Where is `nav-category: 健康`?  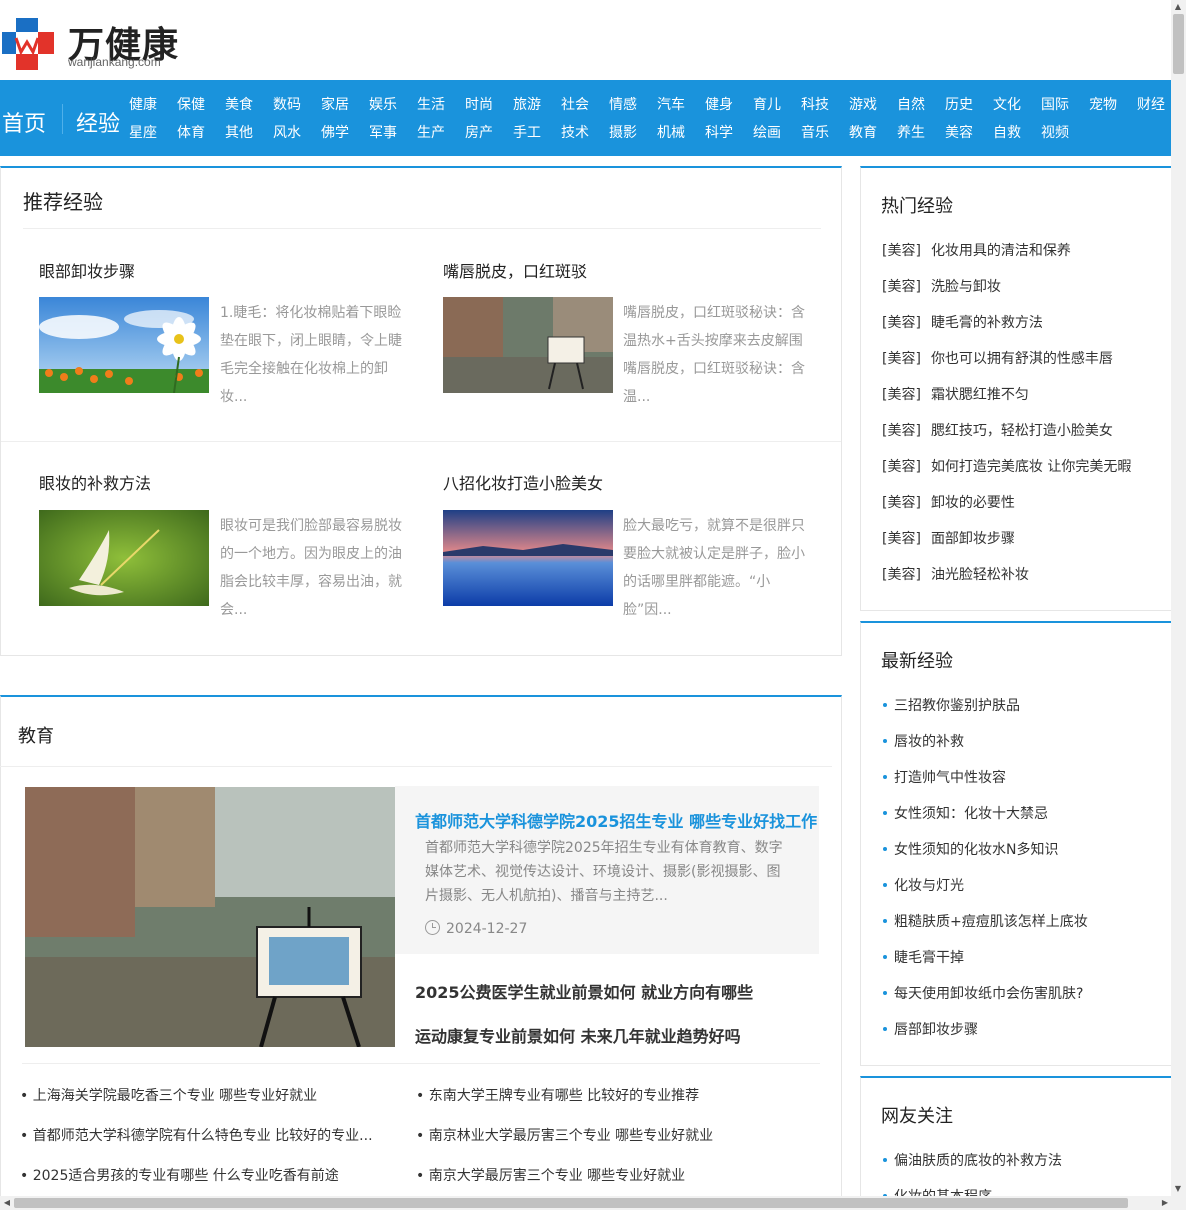 nav-category: 健康 is located at coordinates (143, 104).